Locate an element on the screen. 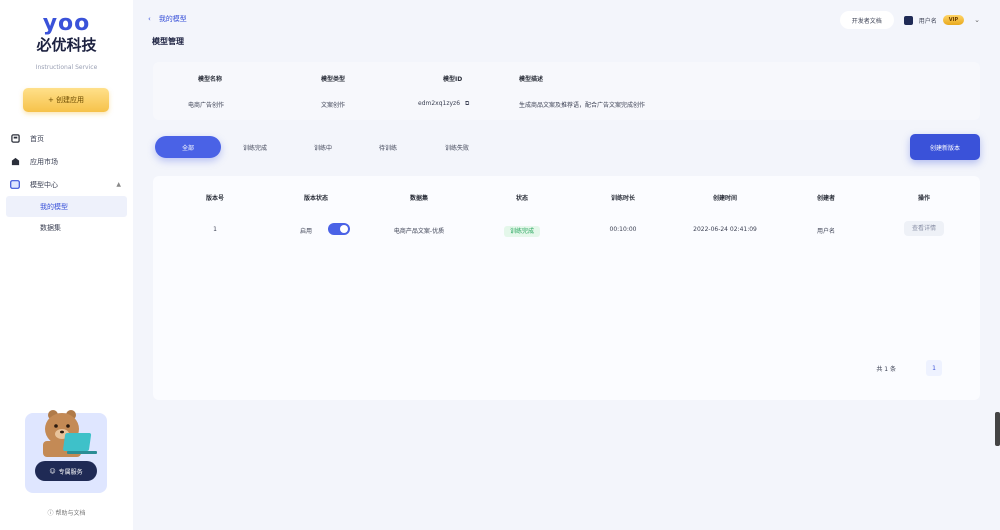 The height and width of the screenshot is (530, 1000). tab-label: 全部 is located at coordinates (187, 148).